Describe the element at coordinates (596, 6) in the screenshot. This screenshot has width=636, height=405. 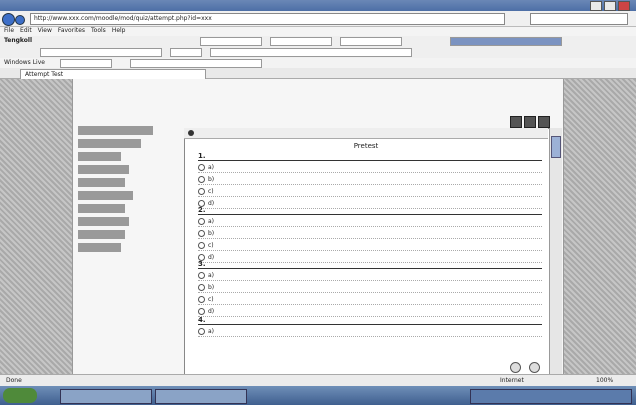
I see `minimize-button` at that location.